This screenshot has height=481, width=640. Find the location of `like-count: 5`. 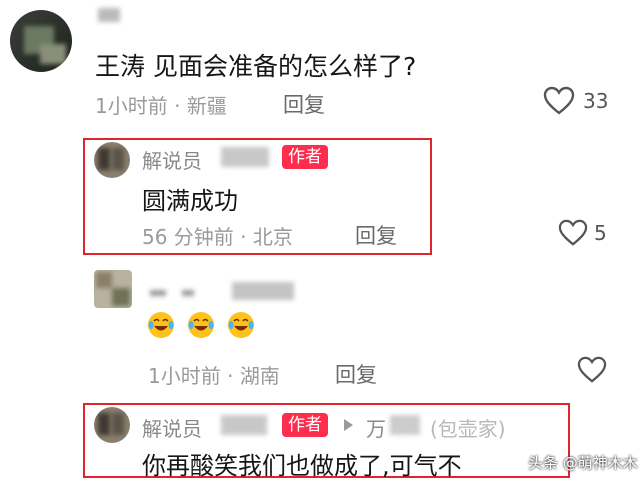

like-count: 5 is located at coordinates (600, 233).